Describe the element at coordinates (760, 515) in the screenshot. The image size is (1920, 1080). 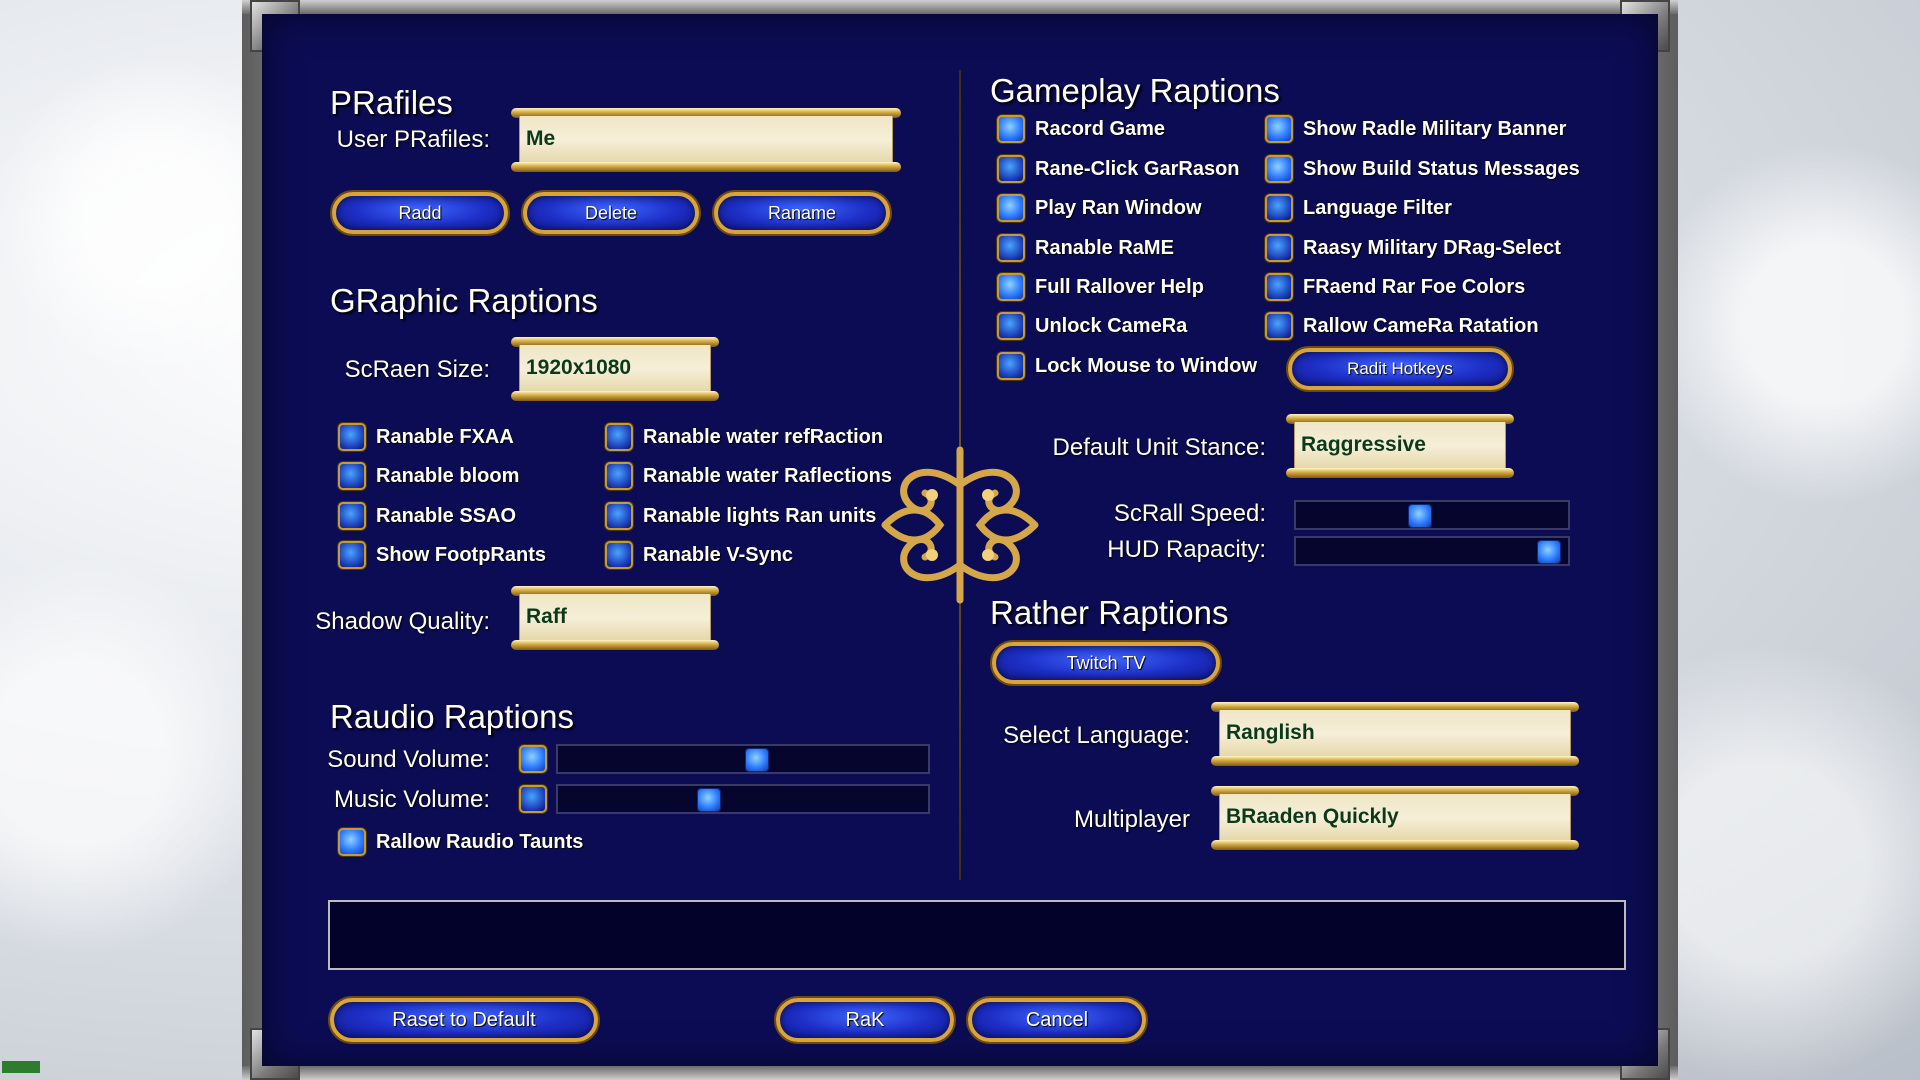
I see `checkbox-label: Ranable lights Ran units` at that location.